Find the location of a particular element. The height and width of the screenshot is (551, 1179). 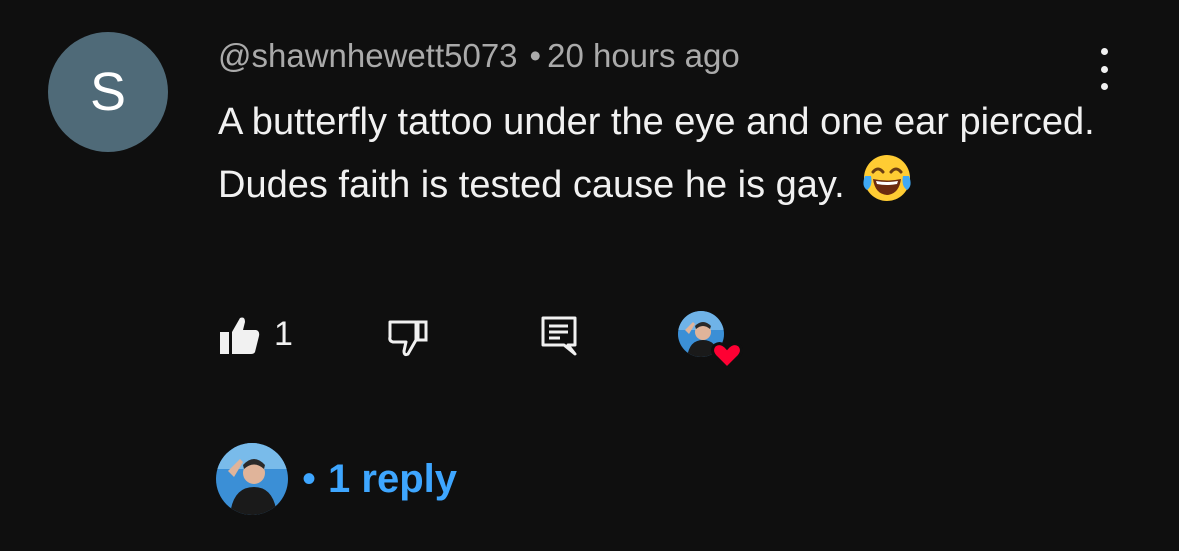

author-initial: S is located at coordinates (108, 92).